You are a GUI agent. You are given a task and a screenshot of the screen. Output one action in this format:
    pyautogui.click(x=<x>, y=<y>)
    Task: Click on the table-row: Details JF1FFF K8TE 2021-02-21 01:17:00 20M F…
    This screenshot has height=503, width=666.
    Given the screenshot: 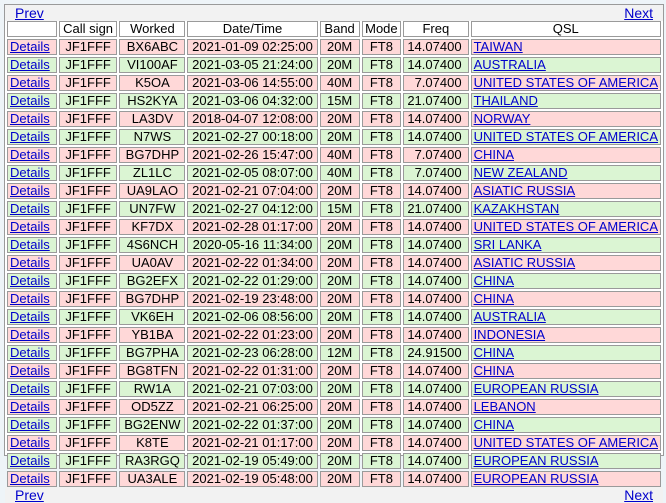 What is the action you would take?
    pyautogui.click(x=334, y=443)
    